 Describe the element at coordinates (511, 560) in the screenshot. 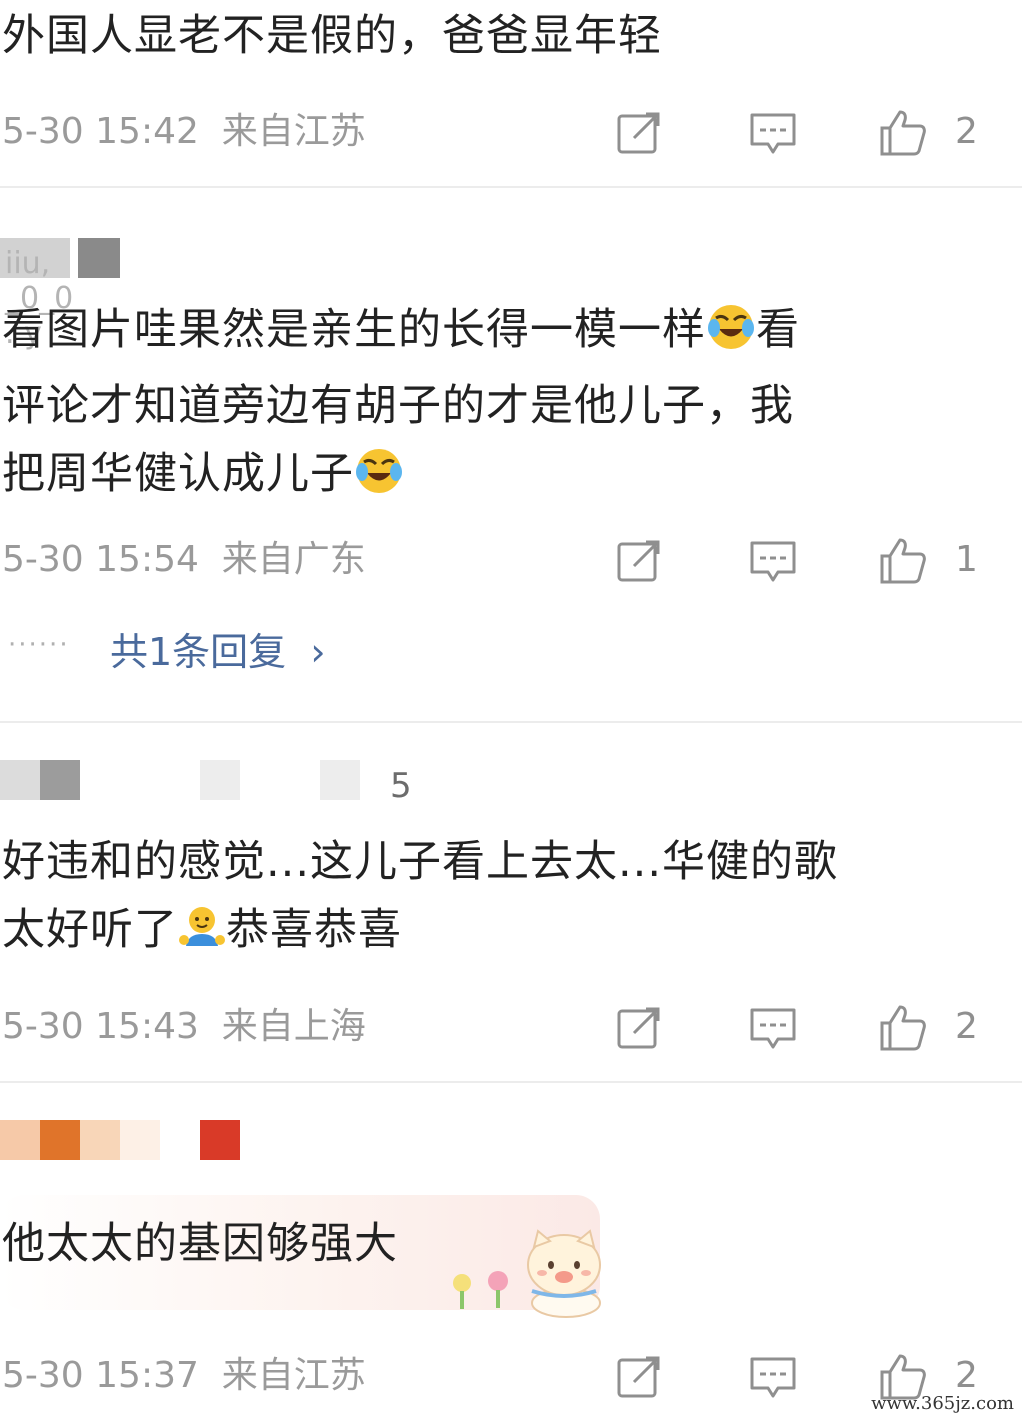

I see `comment-meta: 5-30 15:54 来自广东 1` at that location.